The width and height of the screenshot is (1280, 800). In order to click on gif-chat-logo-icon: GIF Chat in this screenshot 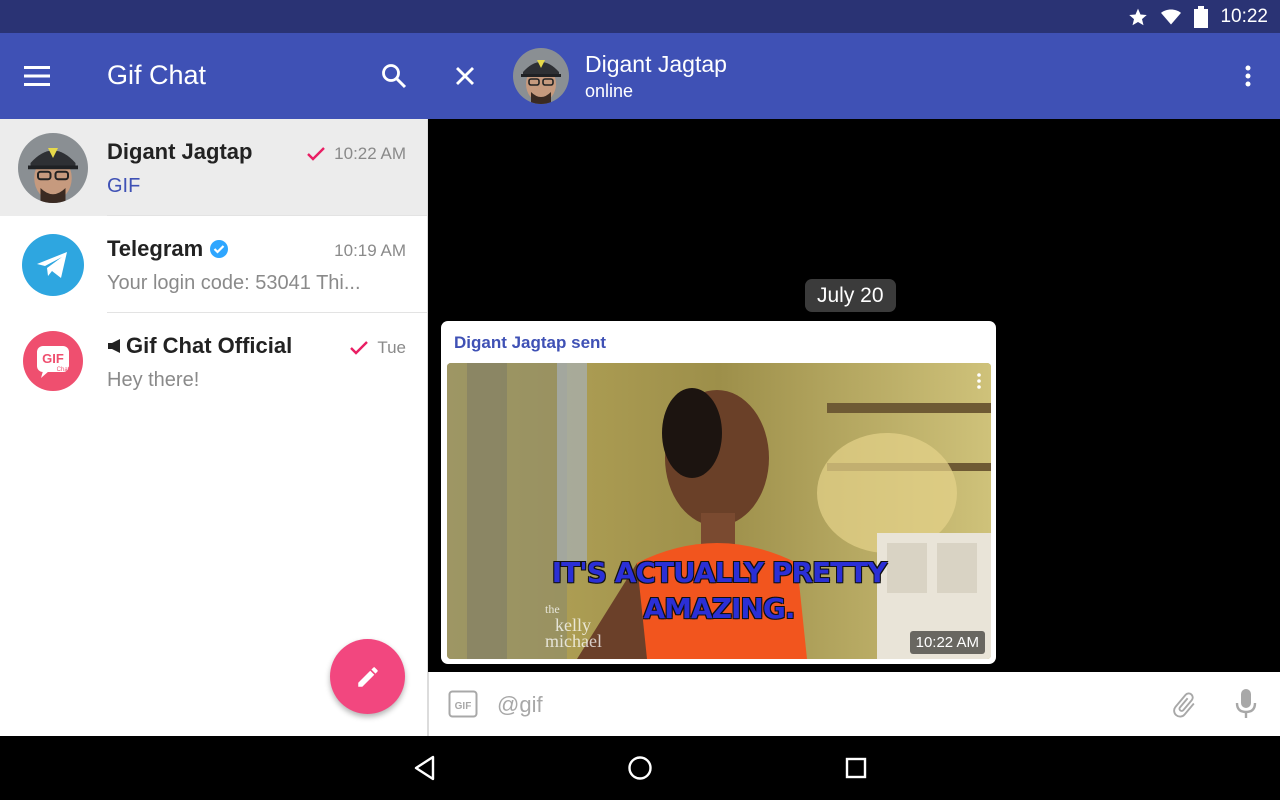, I will do `click(53, 362)`.